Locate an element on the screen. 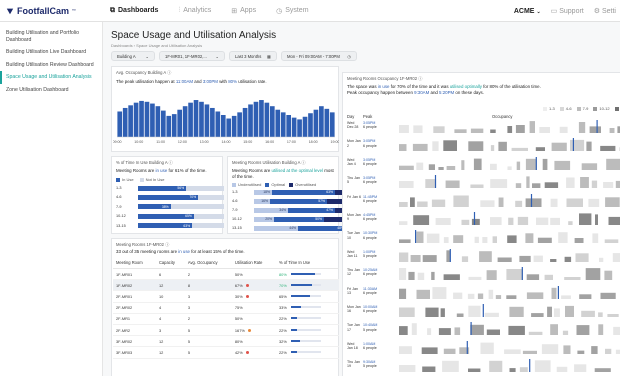  sidebar-item: Building Utilisation Review Dashboard is located at coordinates (51, 65).